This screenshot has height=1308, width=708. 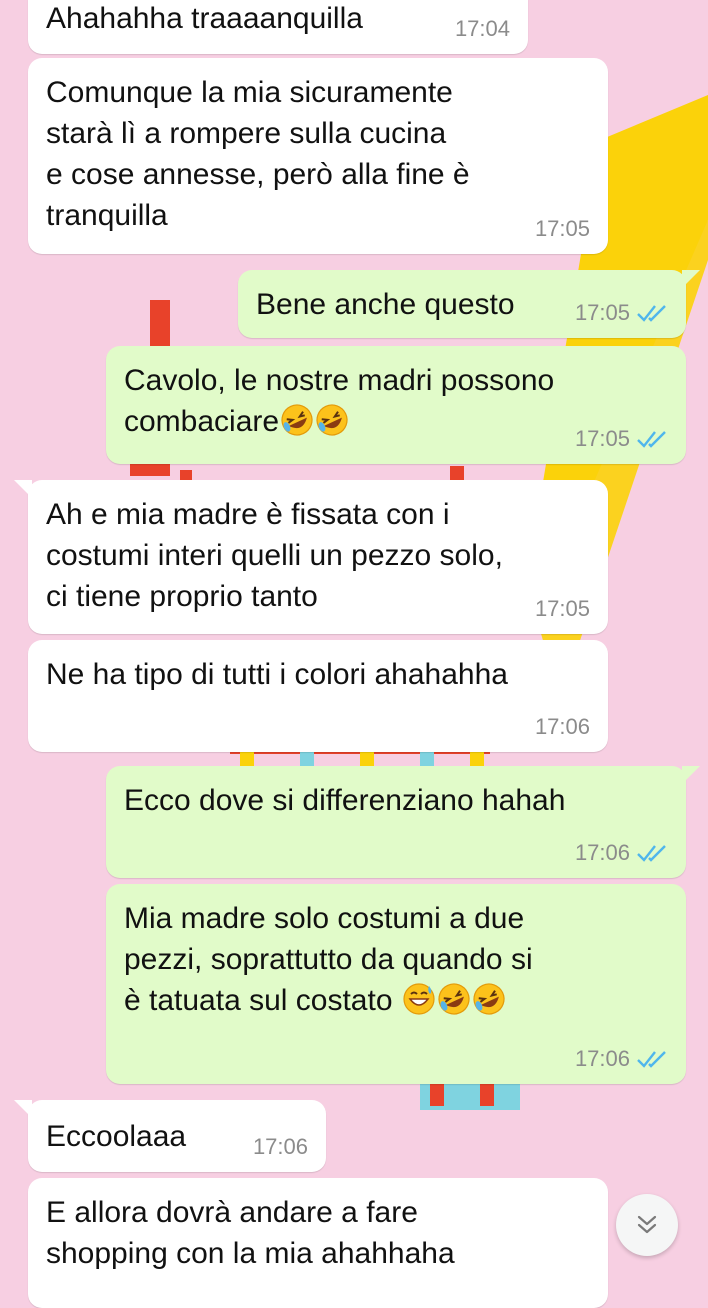 What do you see at coordinates (345, 800) in the screenshot?
I see `message-text: Ecco dove si differenziano hahah` at bounding box center [345, 800].